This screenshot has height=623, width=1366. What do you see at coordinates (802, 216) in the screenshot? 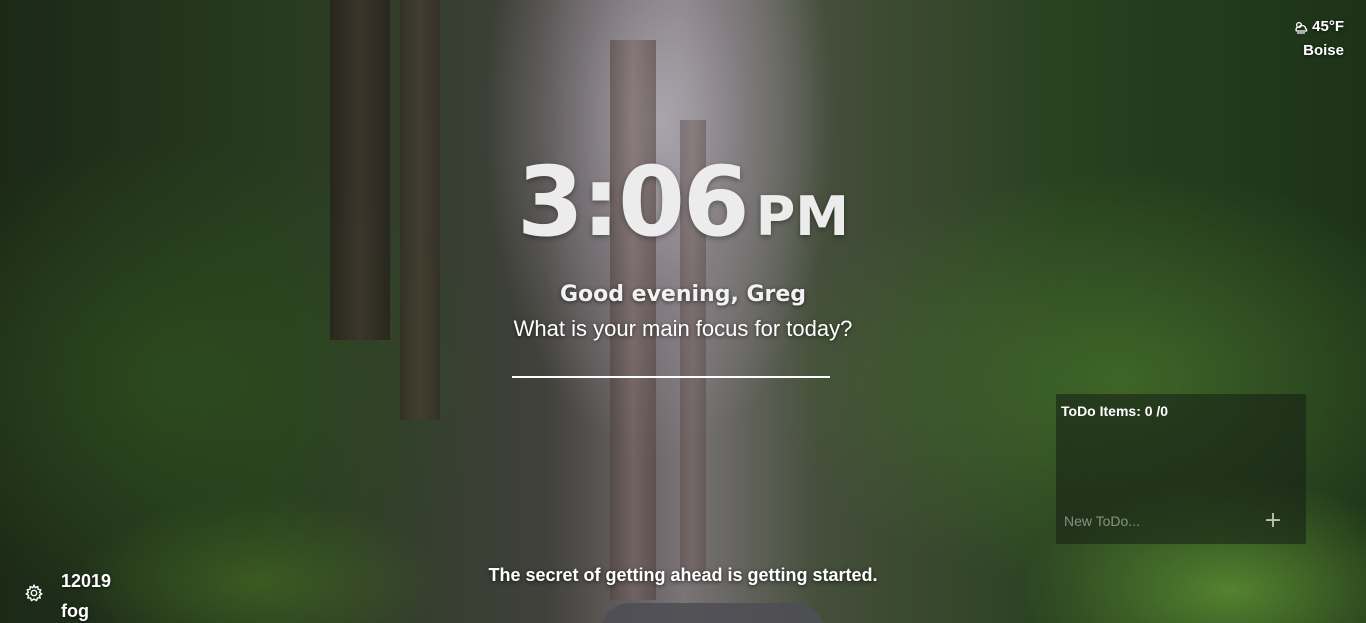
I see `clock-ampm: PM` at bounding box center [802, 216].